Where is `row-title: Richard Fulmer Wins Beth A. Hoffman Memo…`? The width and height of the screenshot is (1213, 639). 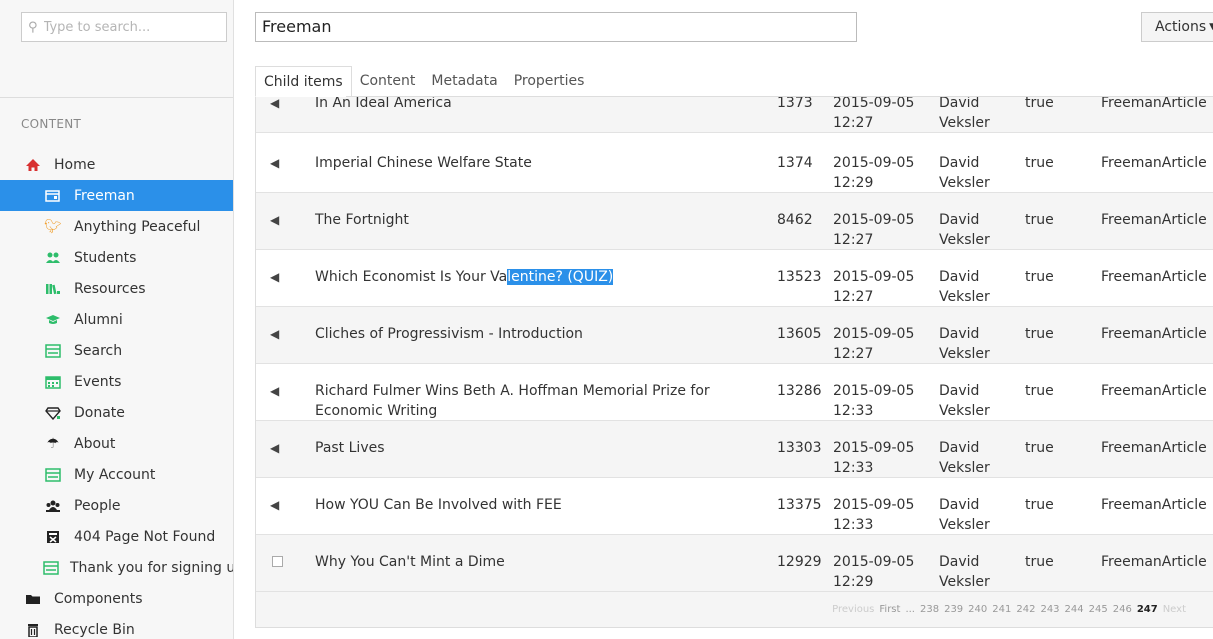
row-title: Richard Fulmer Wins Beth A. Hoffman Memo… is located at coordinates (520, 401).